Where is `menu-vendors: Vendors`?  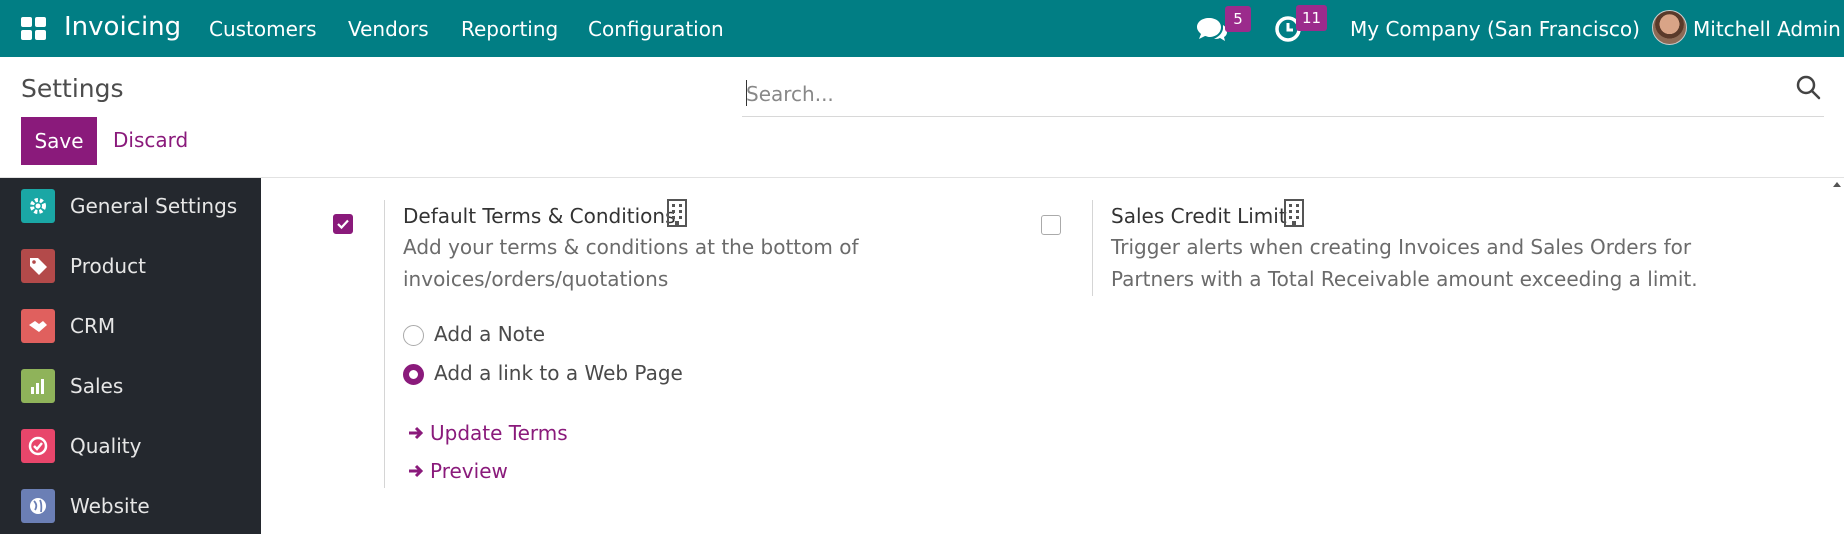
menu-vendors: Vendors is located at coordinates (388, 29).